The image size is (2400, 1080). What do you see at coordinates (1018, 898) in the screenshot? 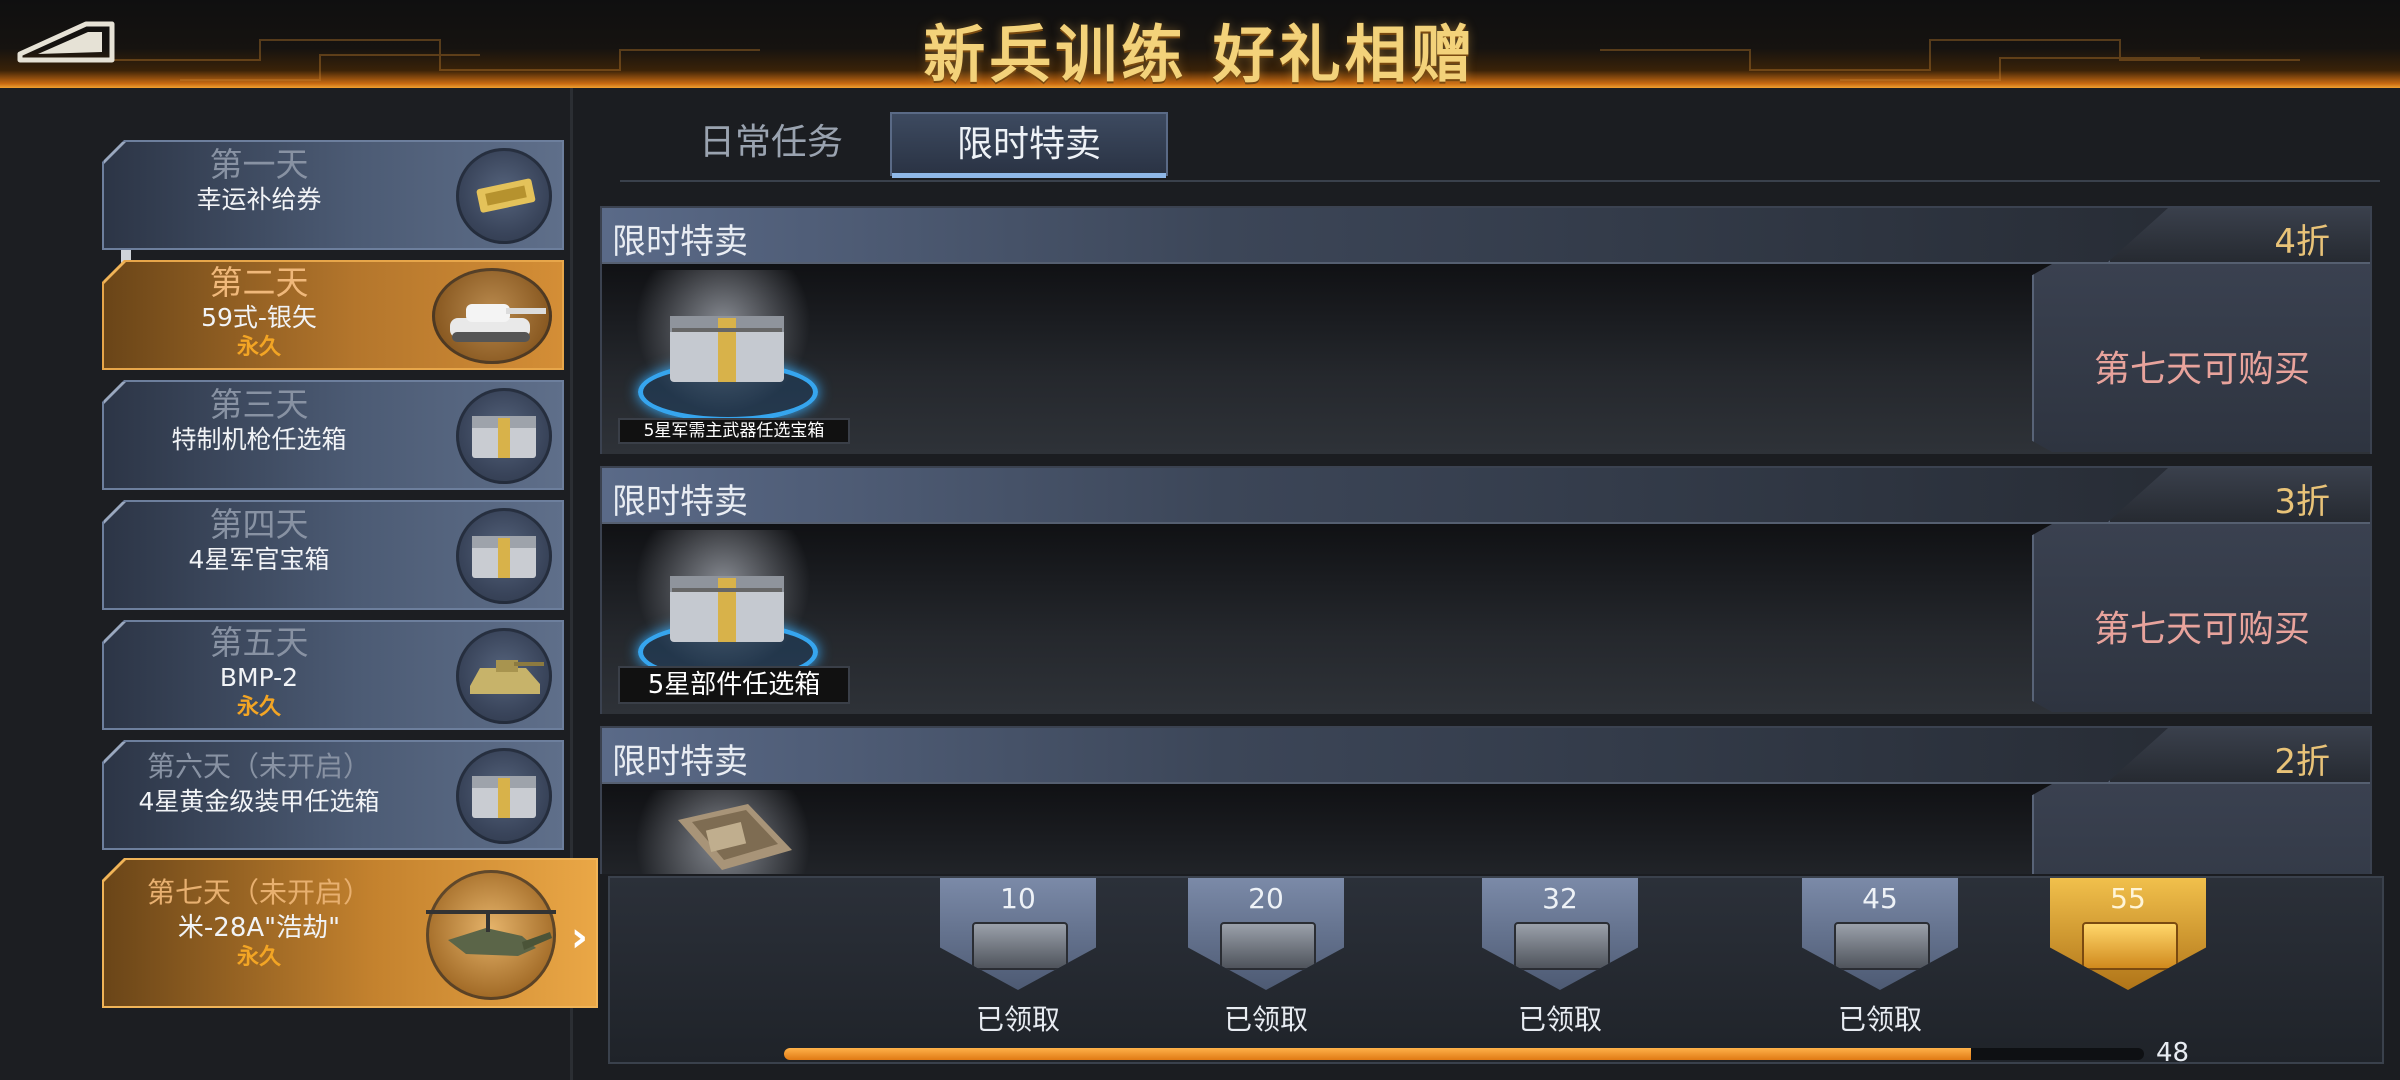
I see `reward-points: 10` at bounding box center [1018, 898].